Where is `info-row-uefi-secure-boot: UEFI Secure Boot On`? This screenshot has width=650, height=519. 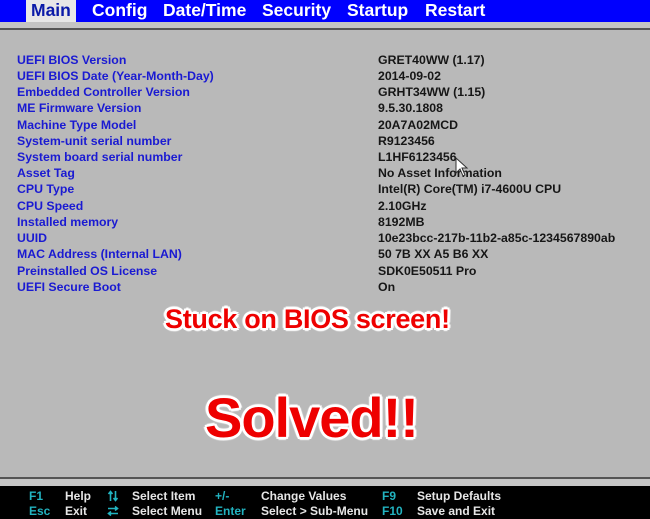
info-row-uefi-secure-boot: UEFI Secure Boot On is located at coordinates (325, 288).